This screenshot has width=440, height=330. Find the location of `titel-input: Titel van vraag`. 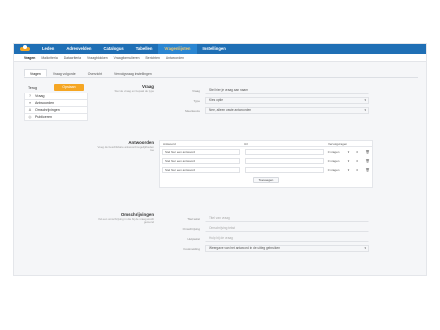

titel-input: Titel van vraag is located at coordinates (287, 218).